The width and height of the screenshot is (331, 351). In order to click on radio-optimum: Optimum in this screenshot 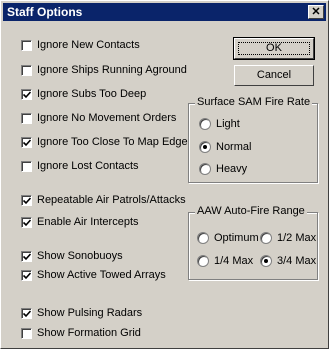, I will do `click(228, 238)`.